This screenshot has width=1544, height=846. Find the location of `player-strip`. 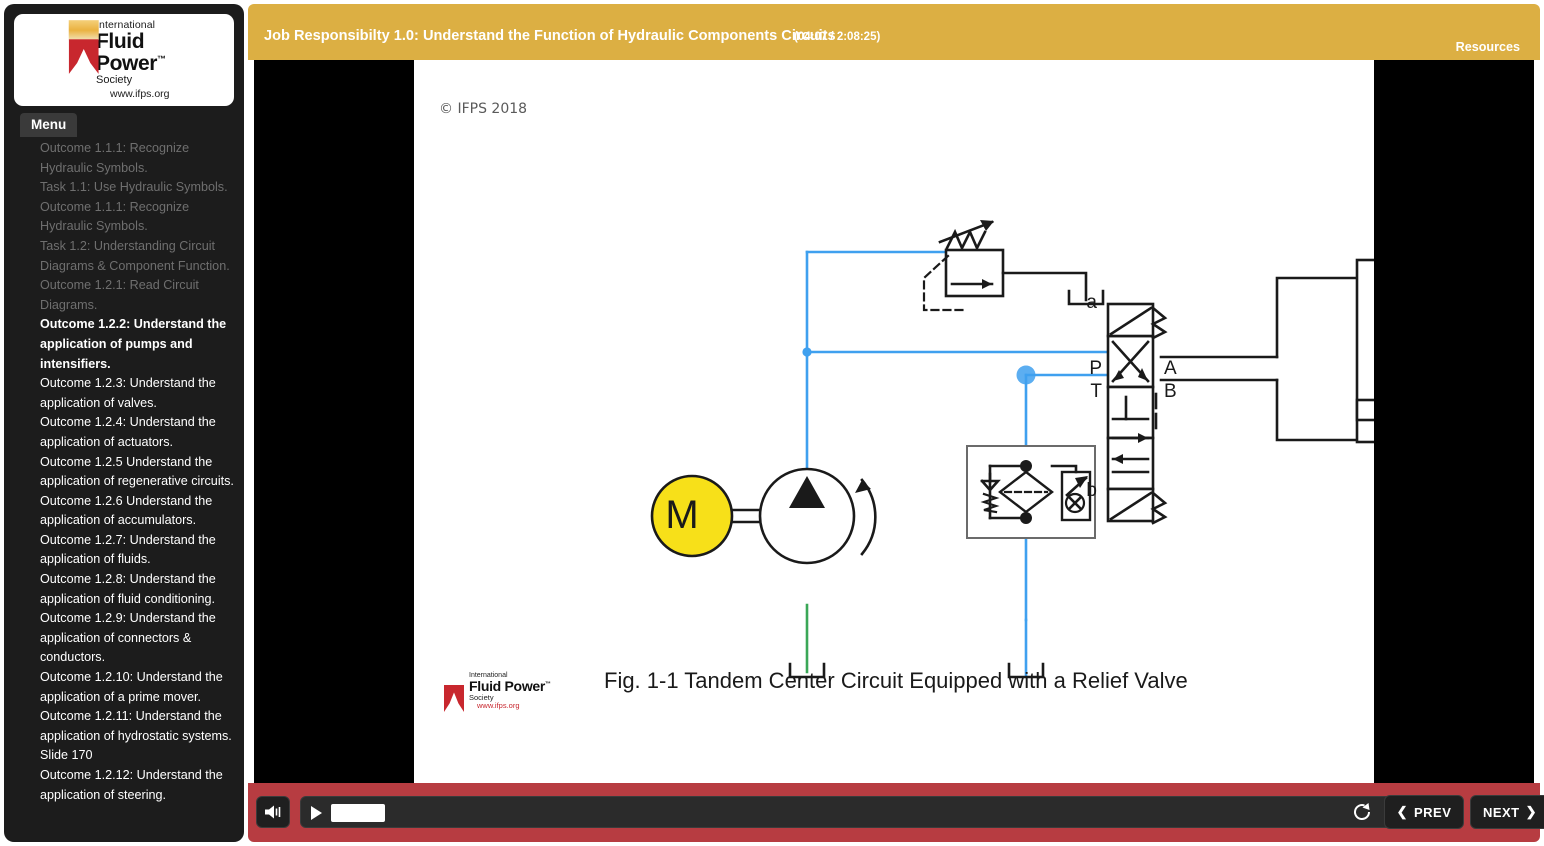

player-strip is located at coordinates (862, 812).